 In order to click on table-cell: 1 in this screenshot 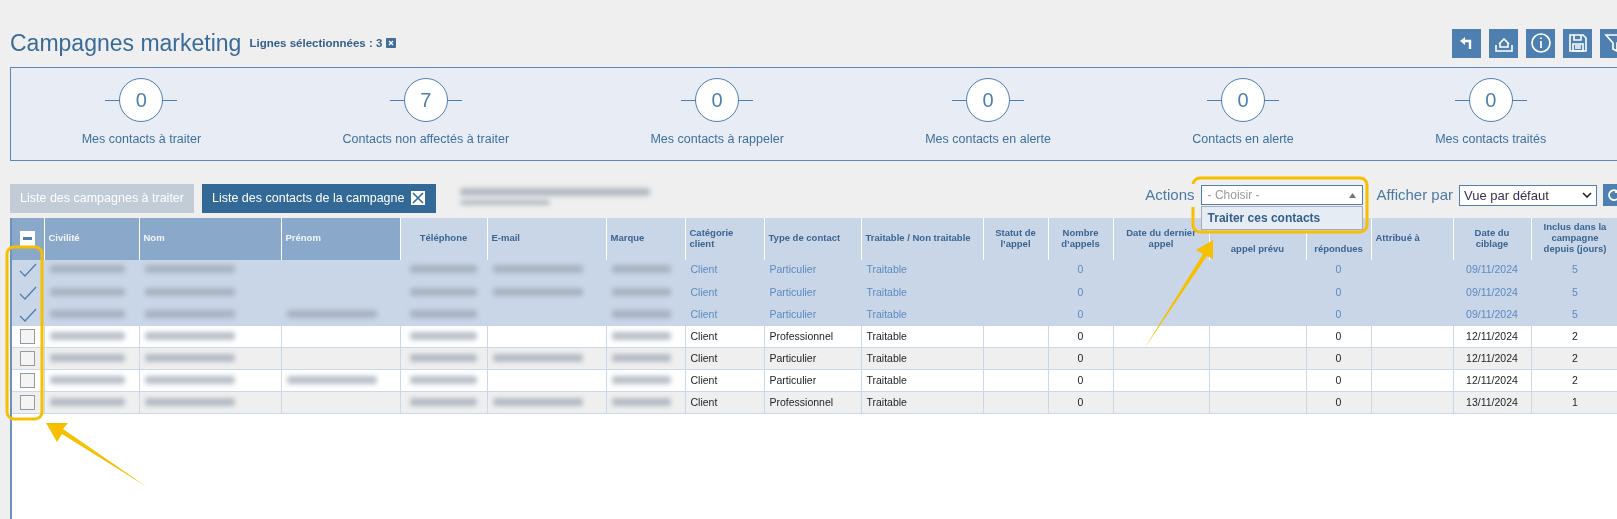, I will do `click(1575, 401)`.